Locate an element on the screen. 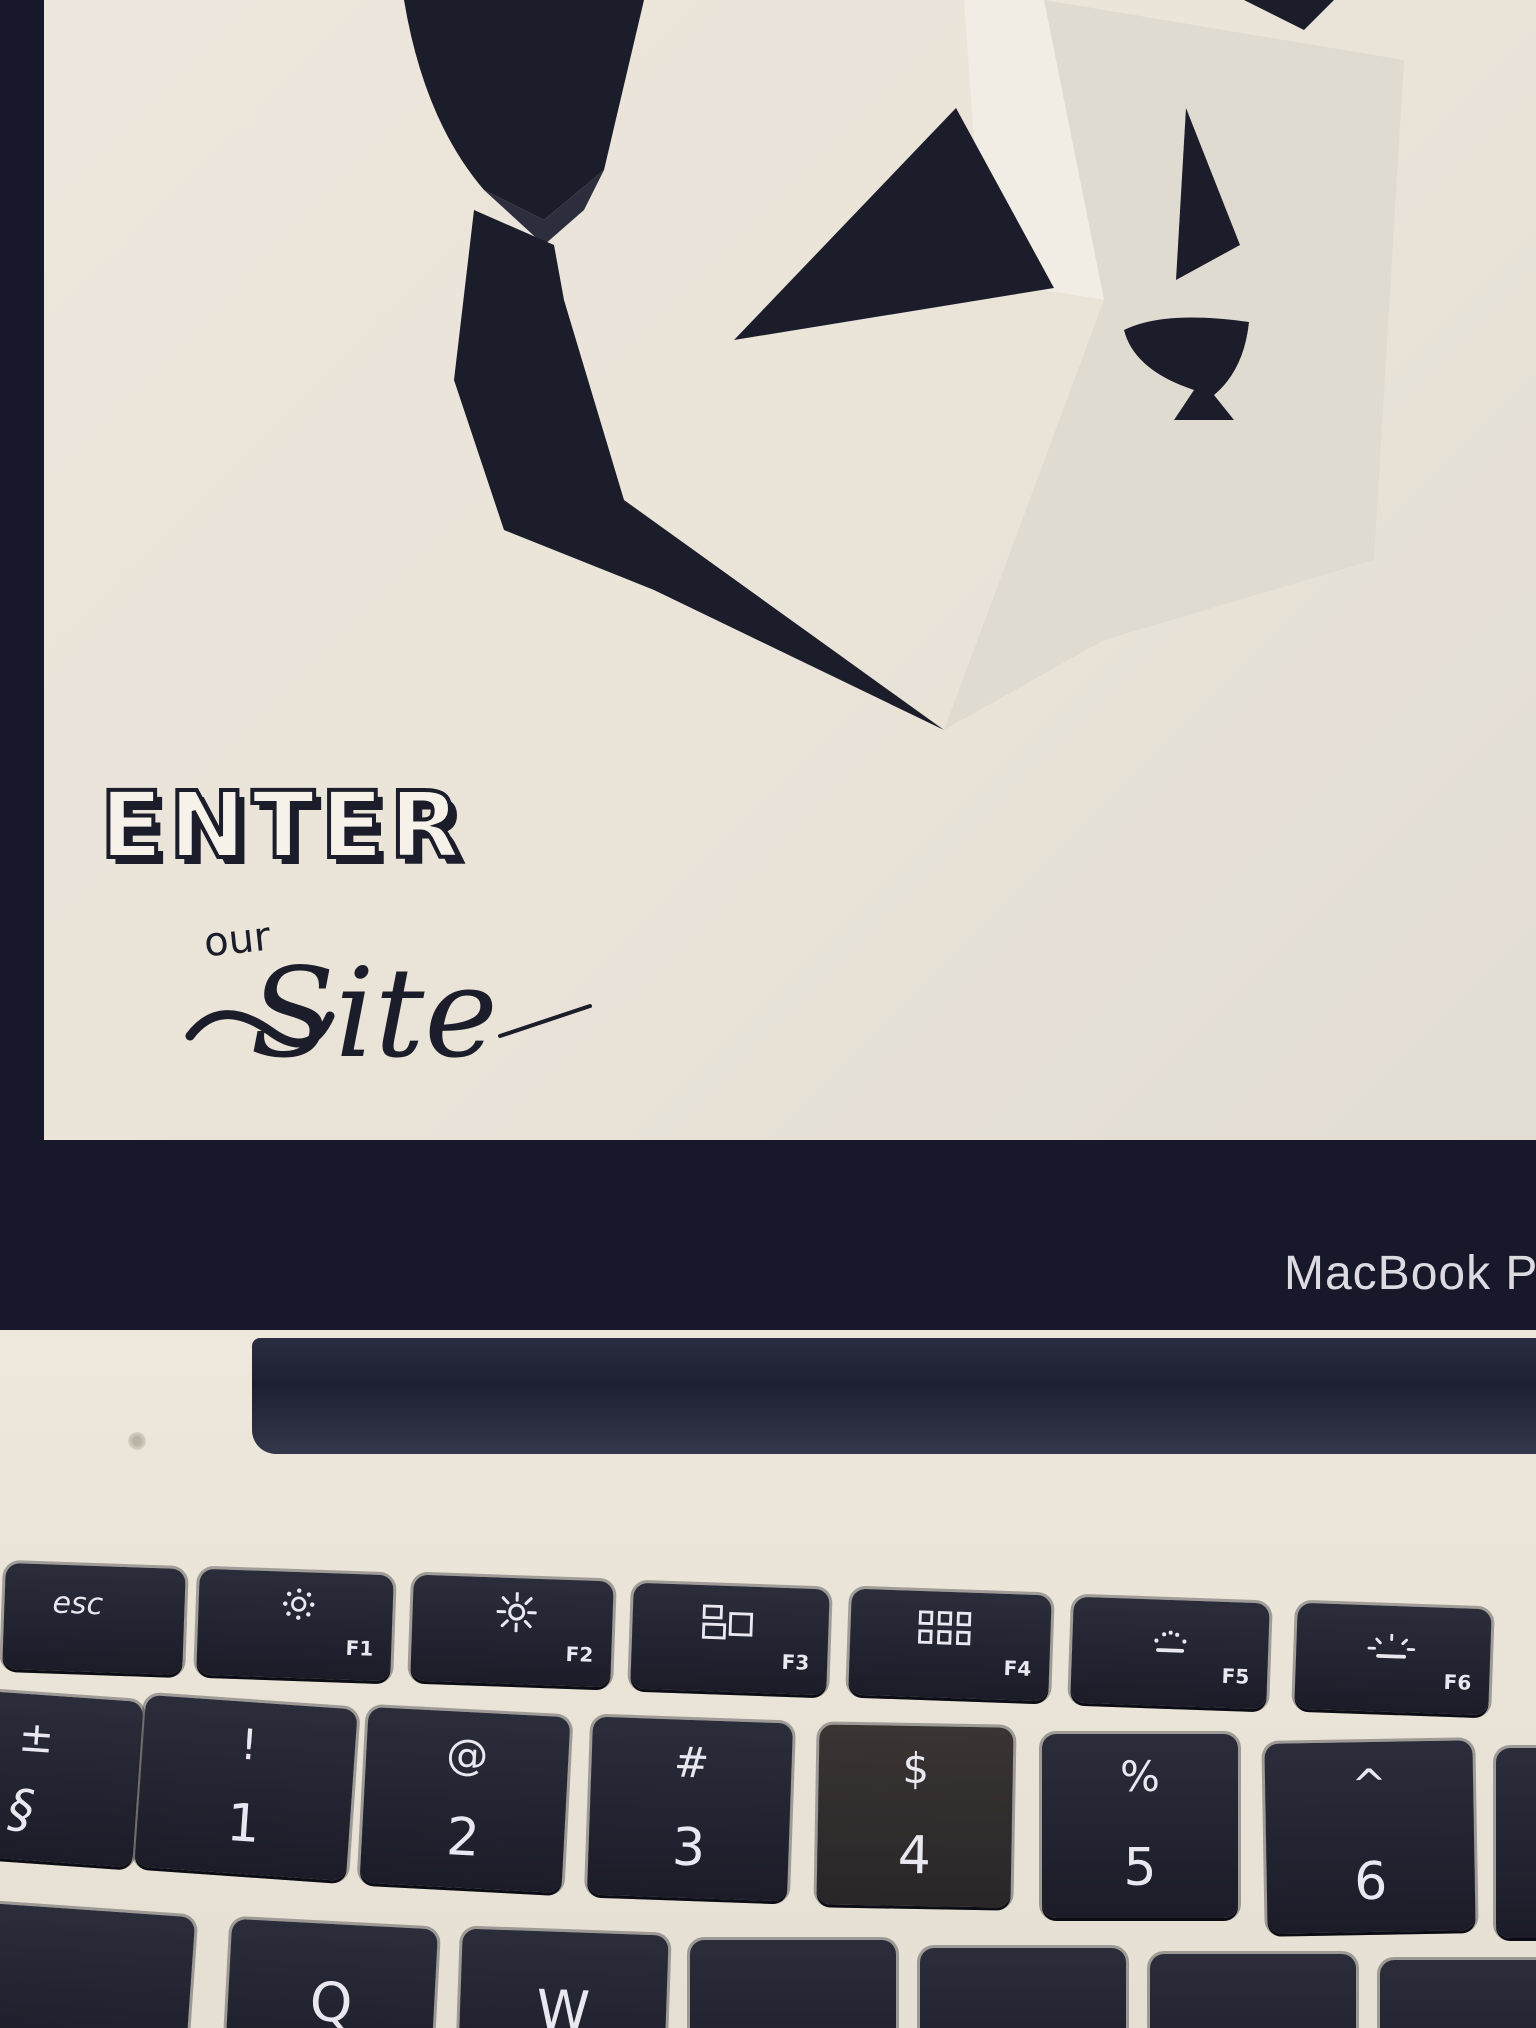 This screenshot has height=2028, width=1536. key-tab-partial is located at coordinates (98, 1965).